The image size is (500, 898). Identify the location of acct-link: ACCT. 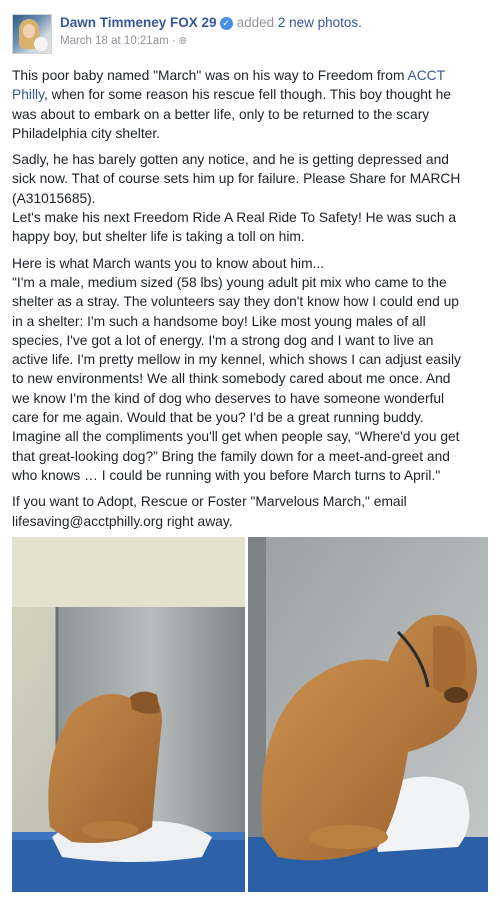
(427, 75).